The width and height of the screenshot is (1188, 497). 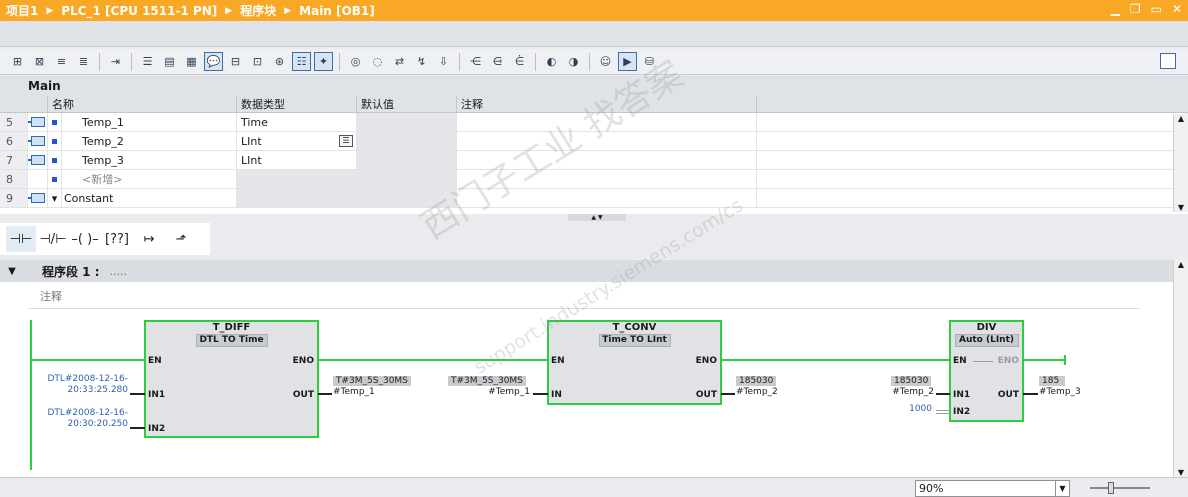 What do you see at coordinates (142, 104) in the screenshot?
I see `column-header-name: 名称` at bounding box center [142, 104].